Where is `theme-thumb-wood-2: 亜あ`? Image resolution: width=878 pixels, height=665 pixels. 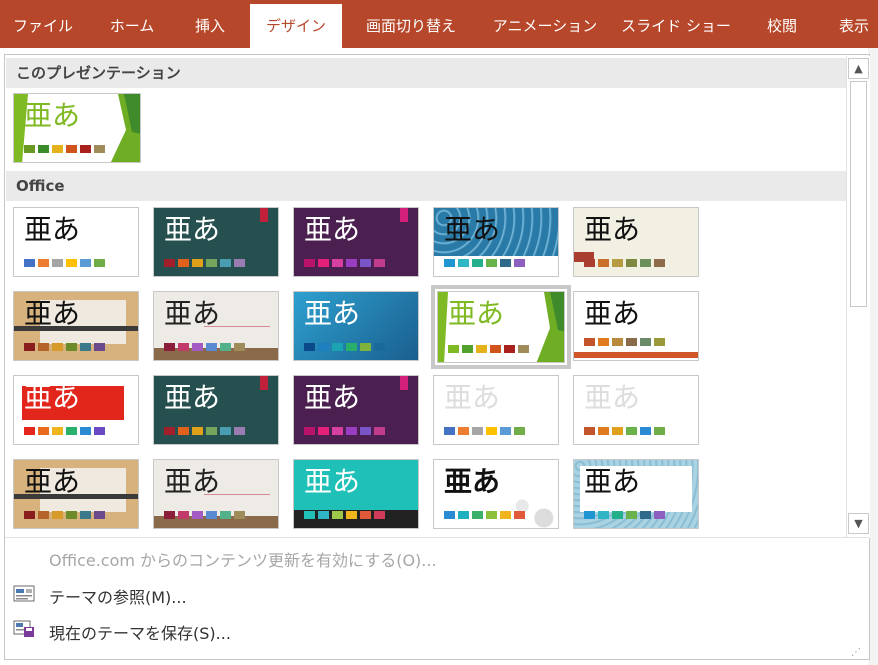 theme-thumb-wood-2: 亜あ is located at coordinates (76, 494).